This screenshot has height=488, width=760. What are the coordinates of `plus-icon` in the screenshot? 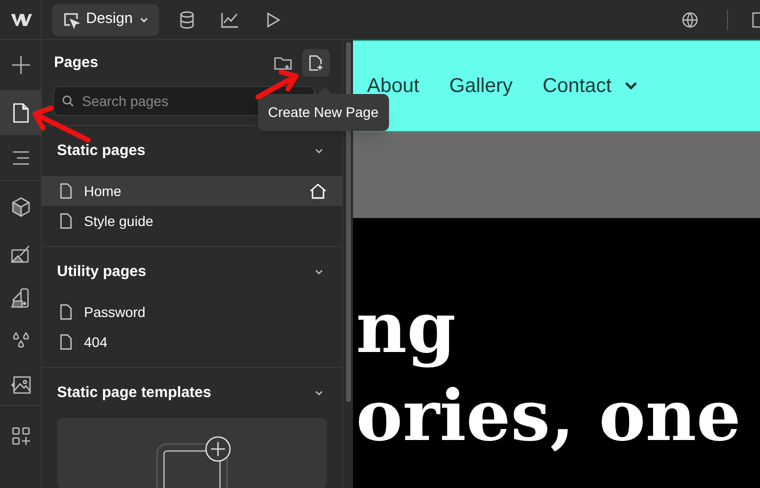 It's located at (21, 65).